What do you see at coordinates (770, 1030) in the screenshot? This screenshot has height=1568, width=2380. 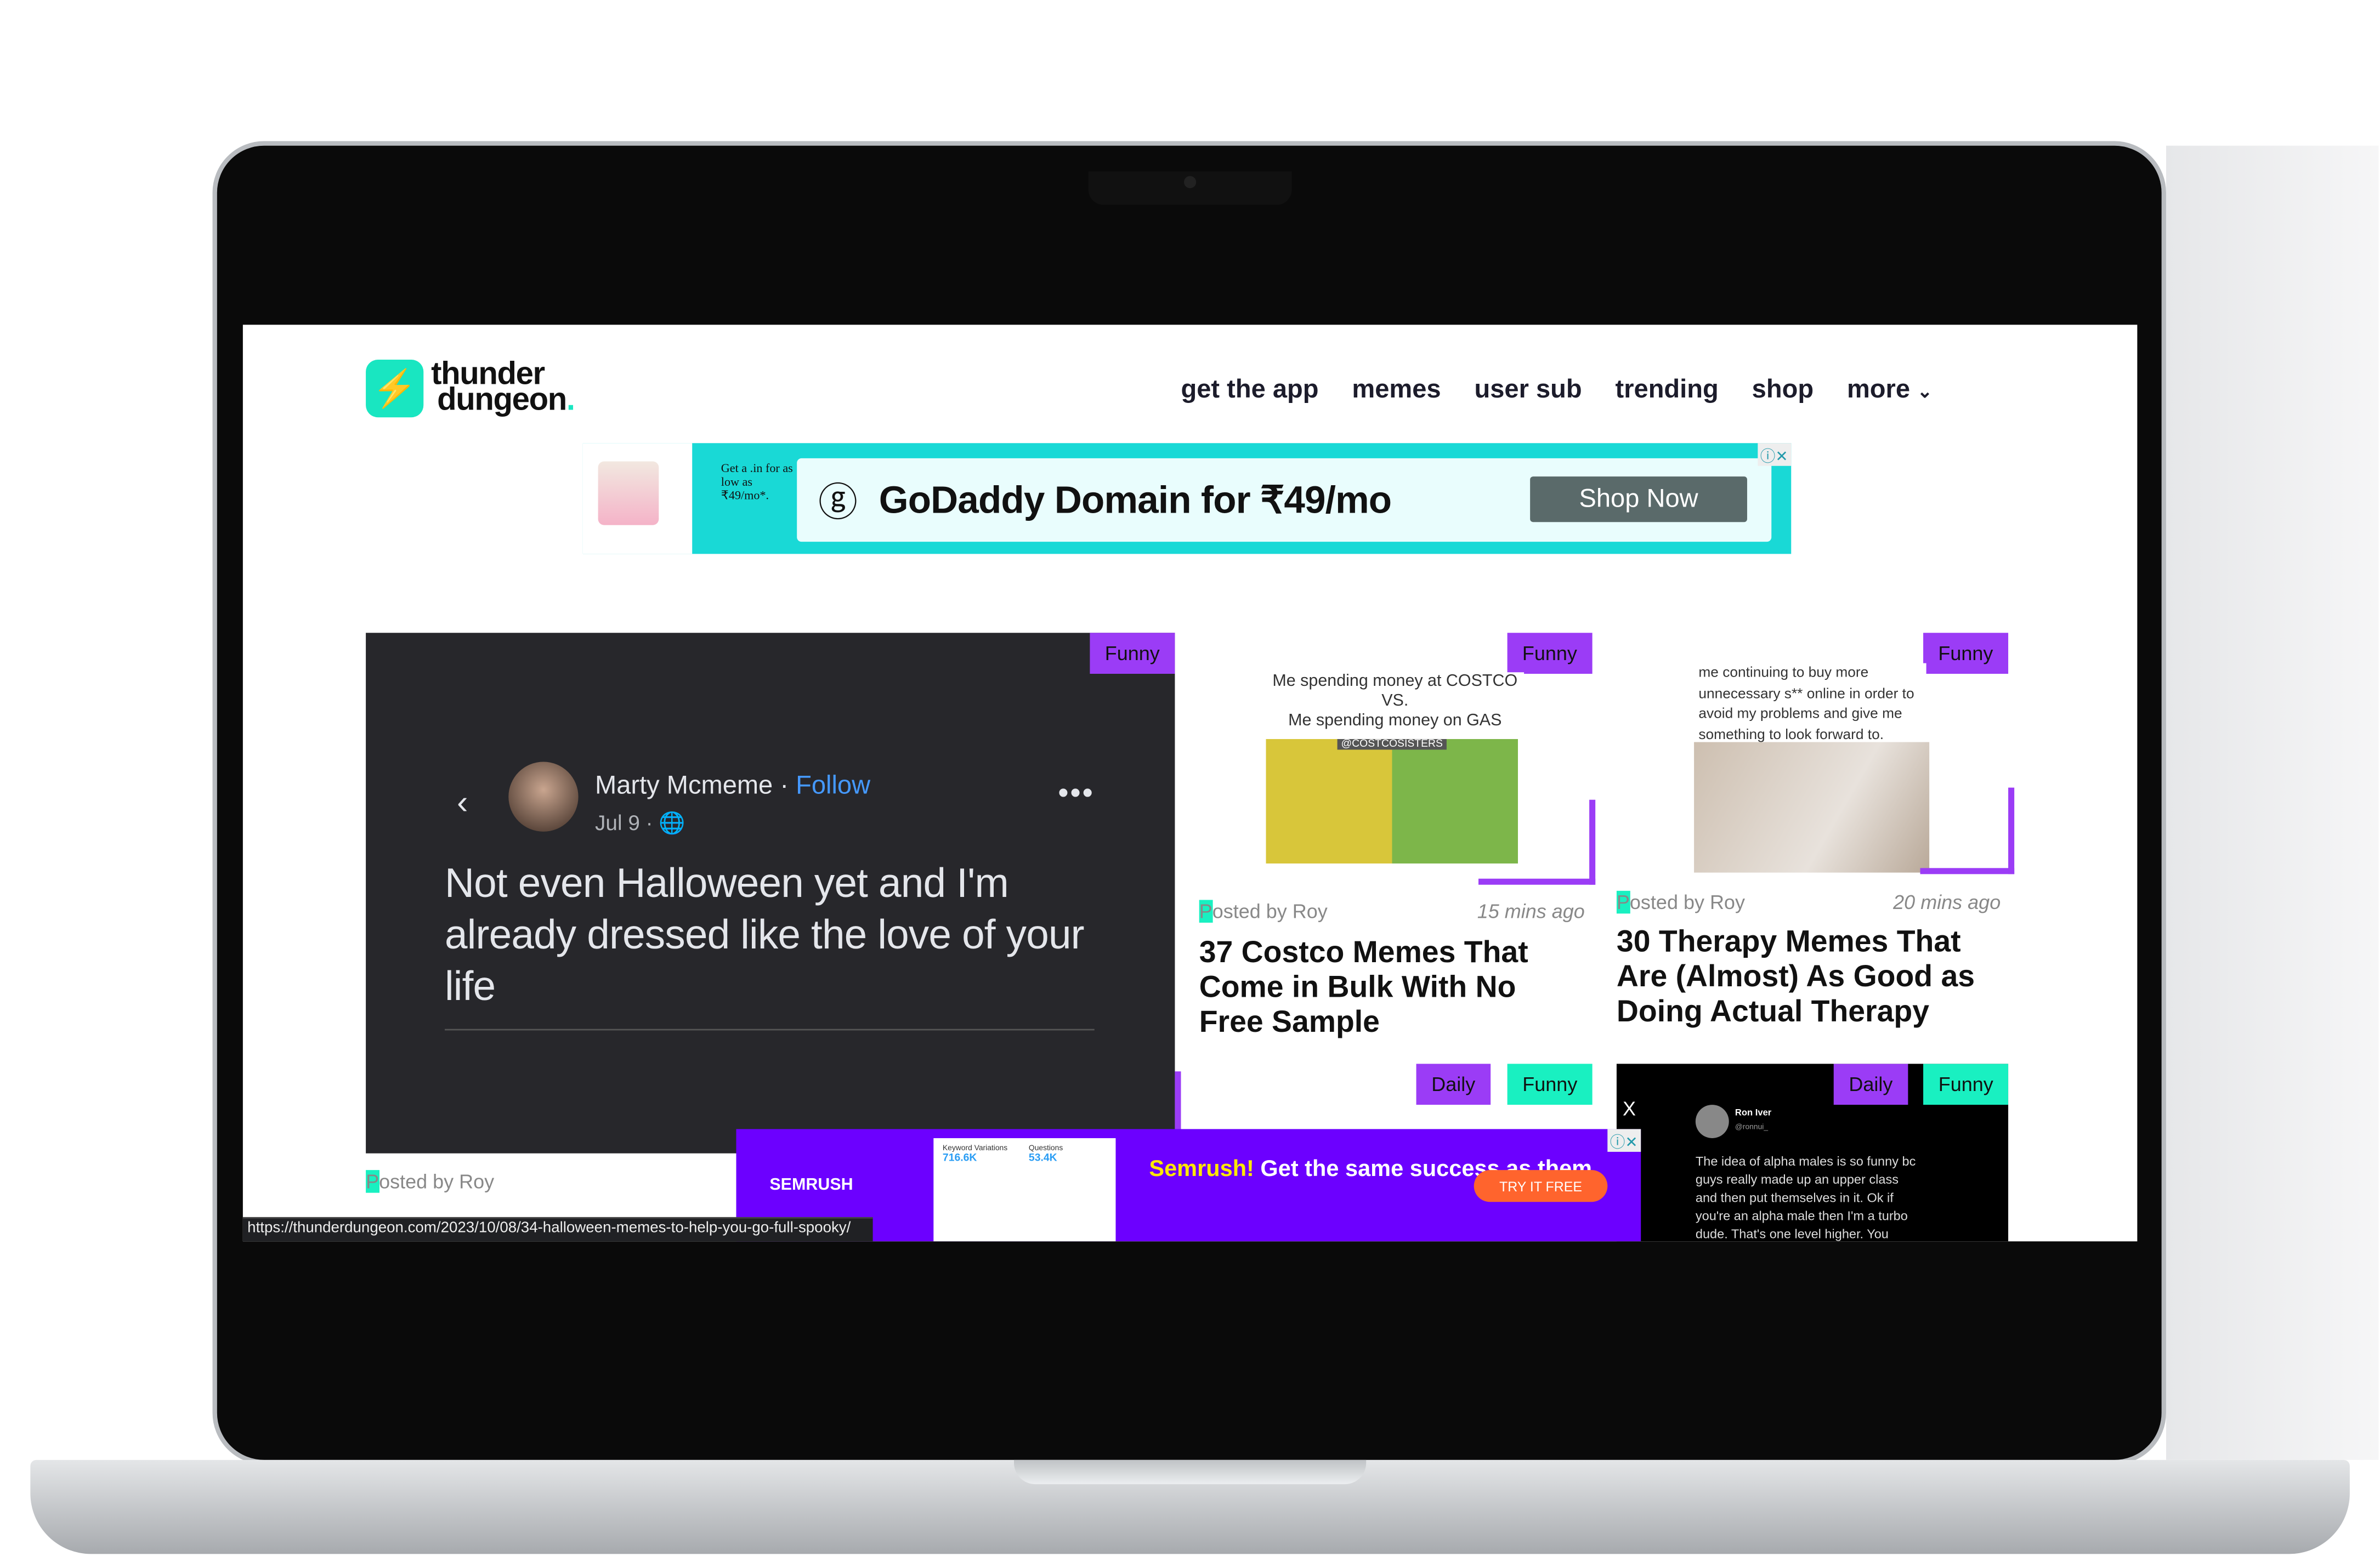 I see `divider` at bounding box center [770, 1030].